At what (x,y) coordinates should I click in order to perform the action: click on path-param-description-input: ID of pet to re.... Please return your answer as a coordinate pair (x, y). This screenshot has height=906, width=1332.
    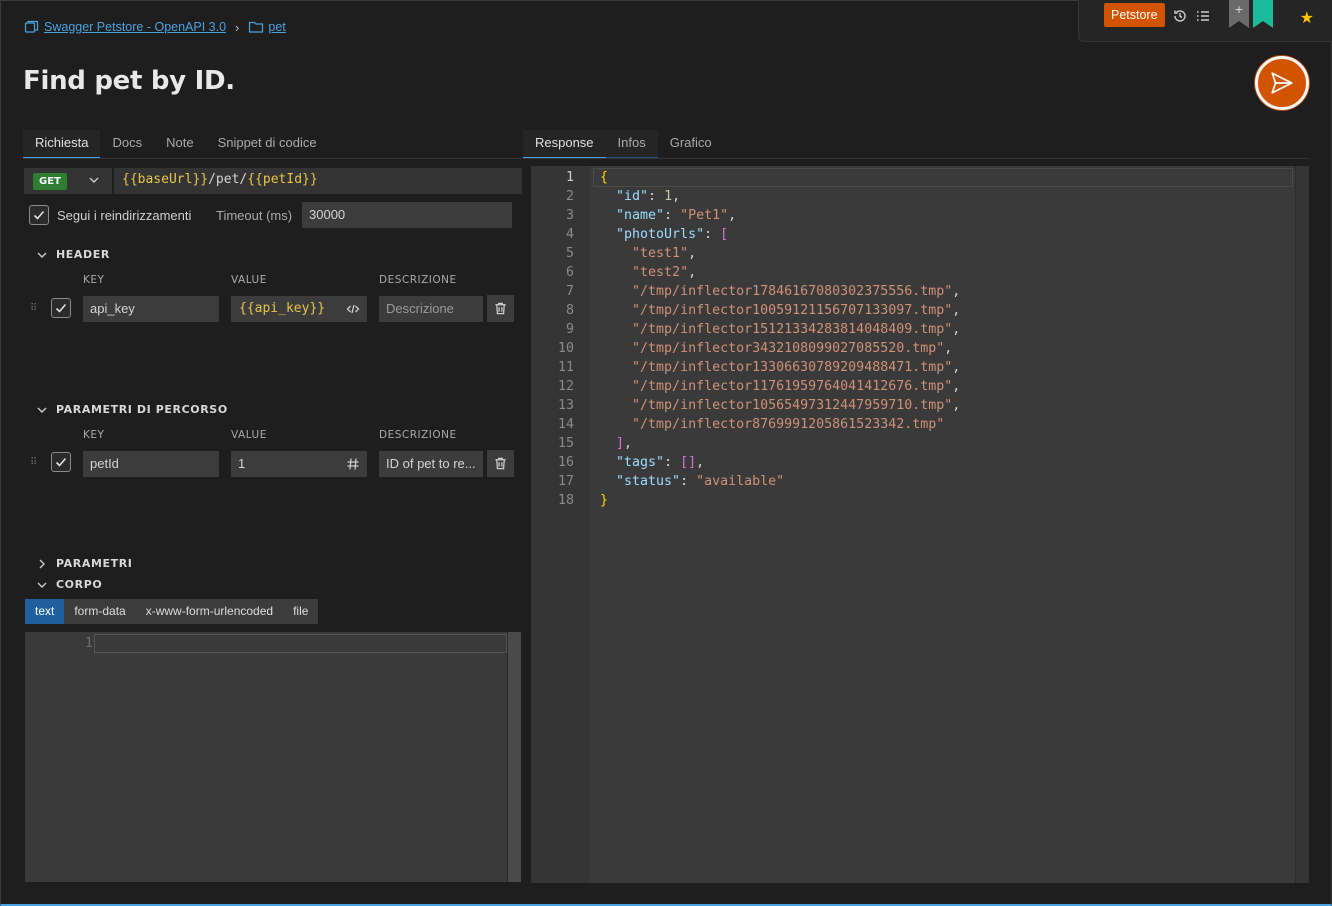
    Looking at the image, I should click on (431, 464).